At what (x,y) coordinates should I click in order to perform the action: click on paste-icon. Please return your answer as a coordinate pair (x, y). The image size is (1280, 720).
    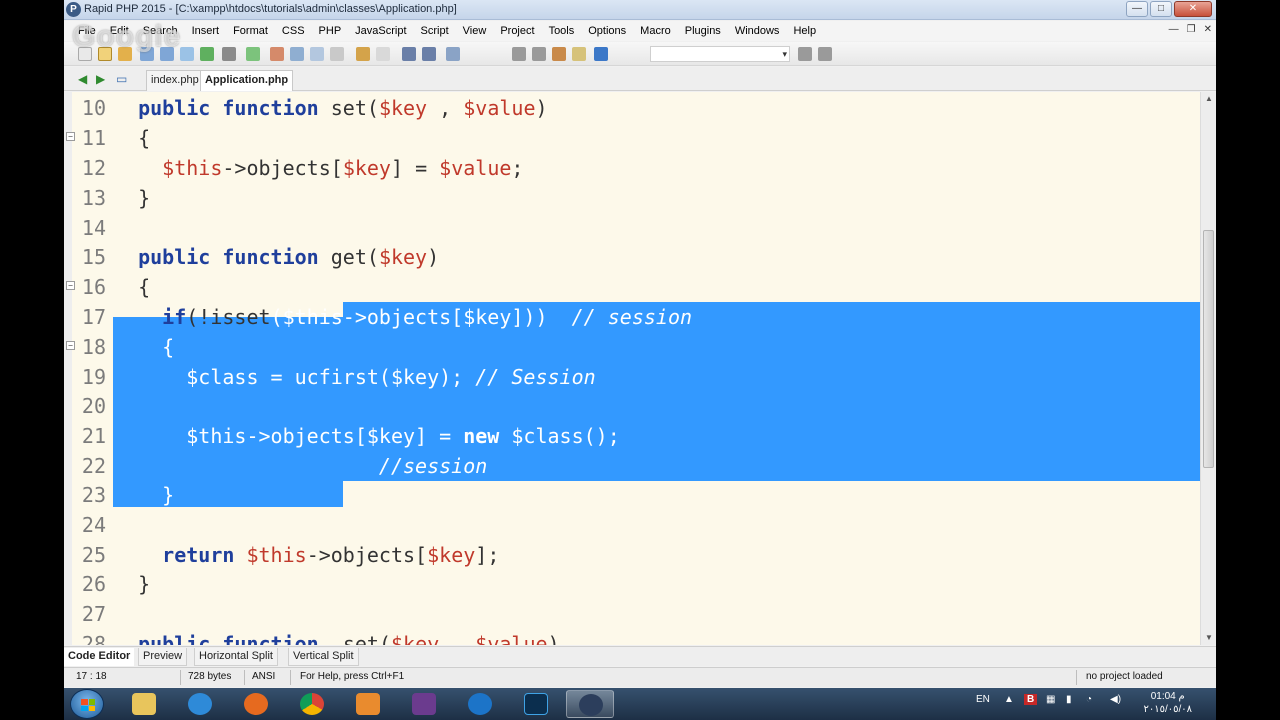
    Looking at the image, I should click on (317, 54).